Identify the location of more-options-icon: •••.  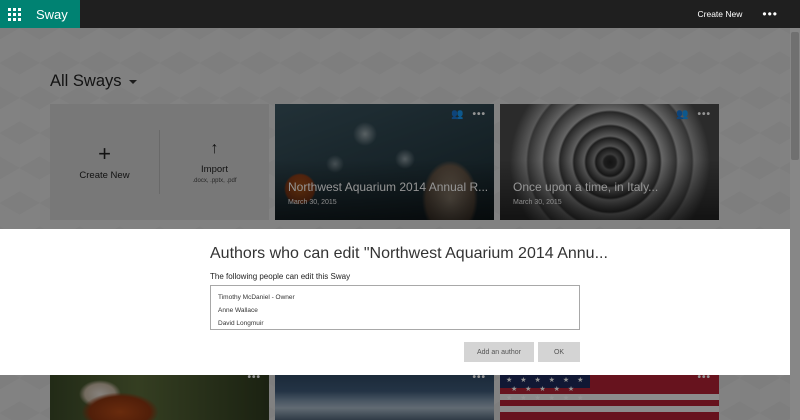
(778, 14).